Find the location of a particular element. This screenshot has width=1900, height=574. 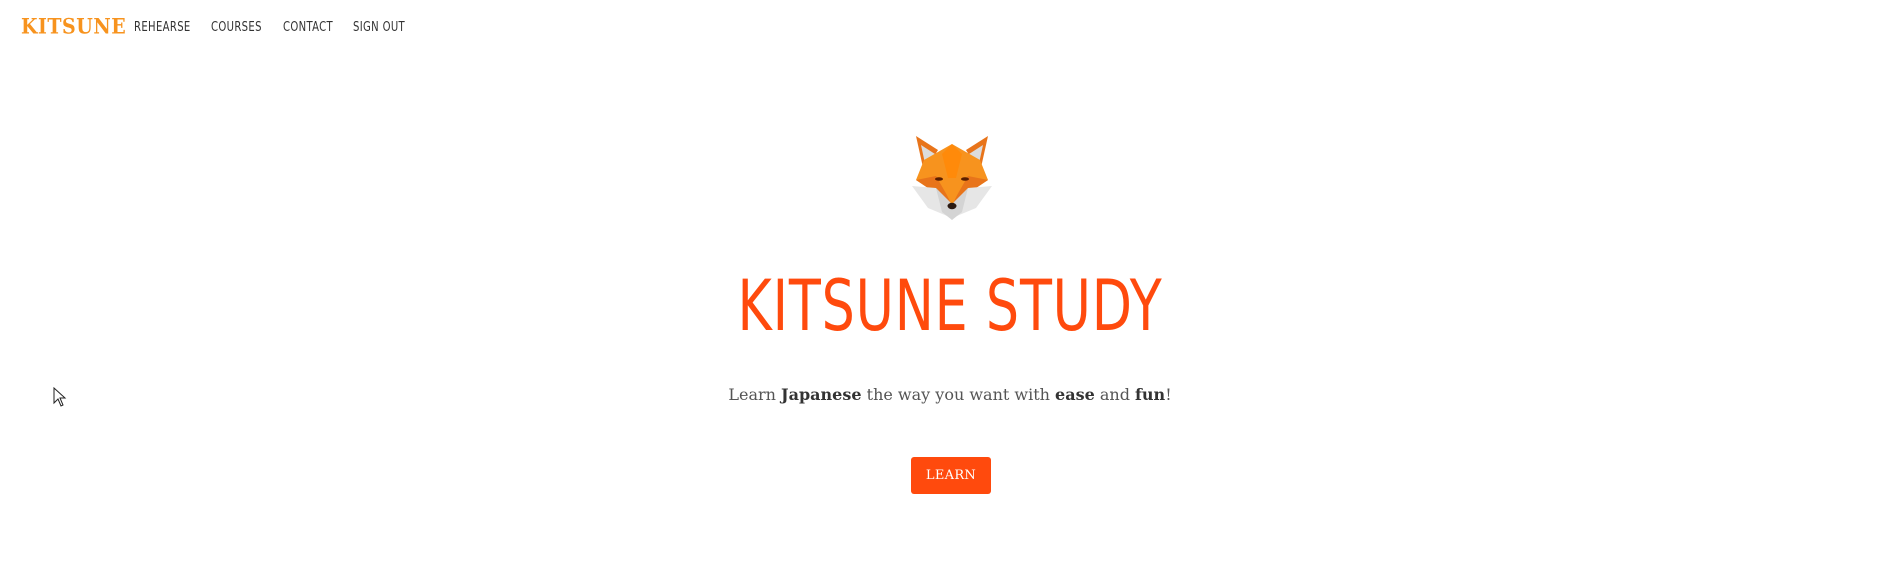

tagline-text-4: ! is located at coordinates (1168, 394).